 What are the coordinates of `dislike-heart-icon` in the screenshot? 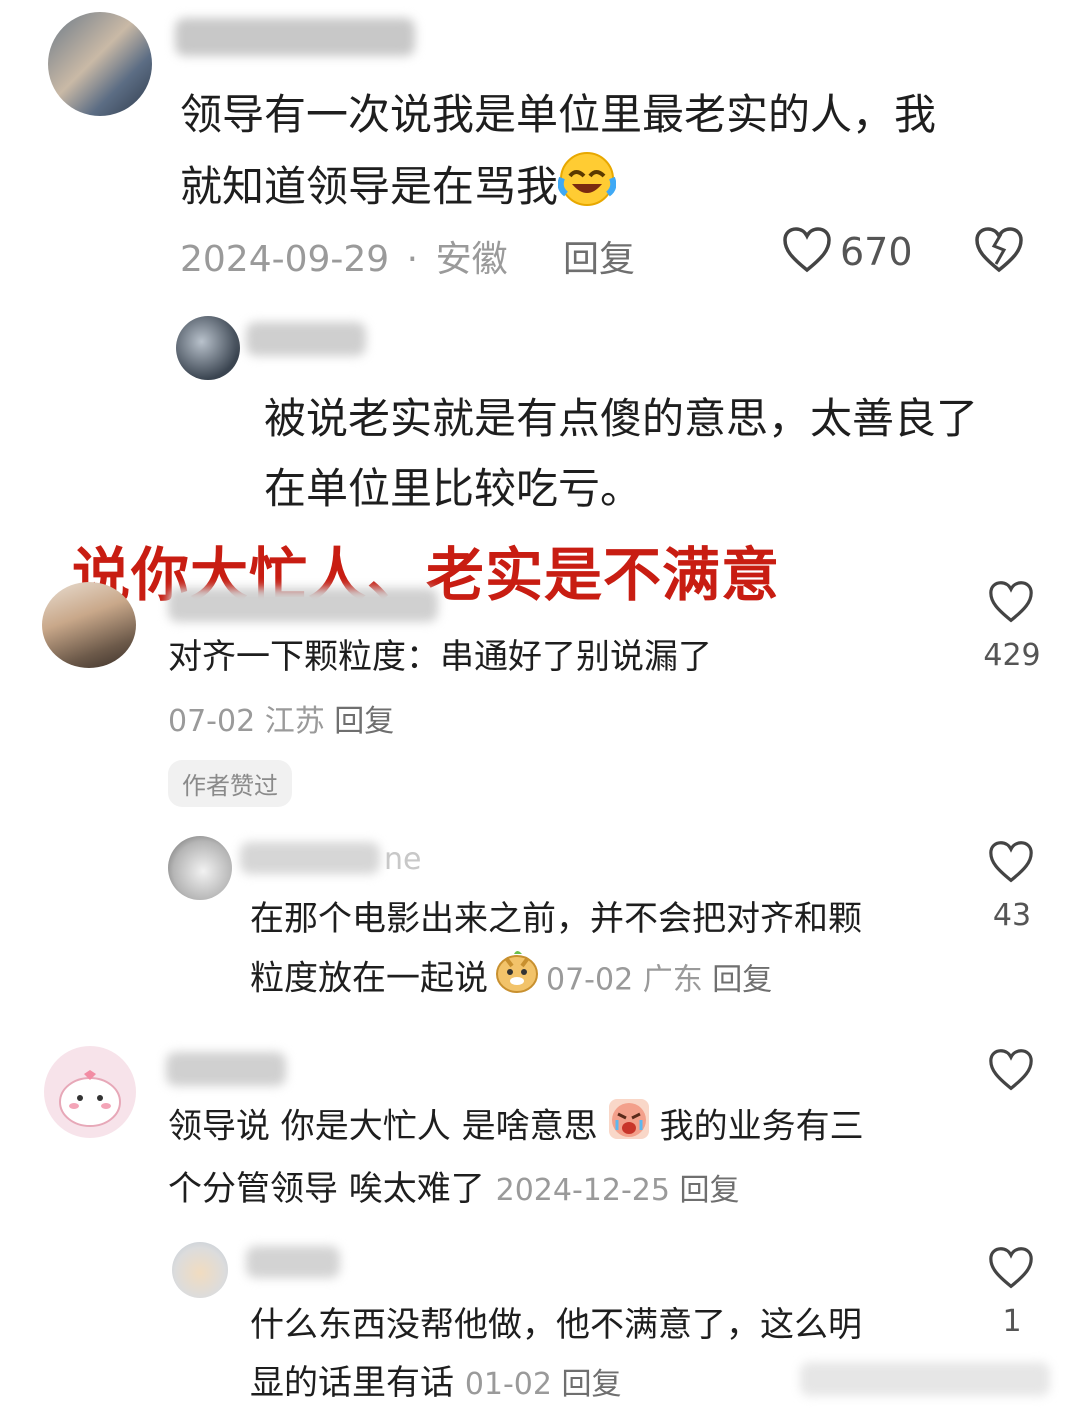 It's located at (999, 250).